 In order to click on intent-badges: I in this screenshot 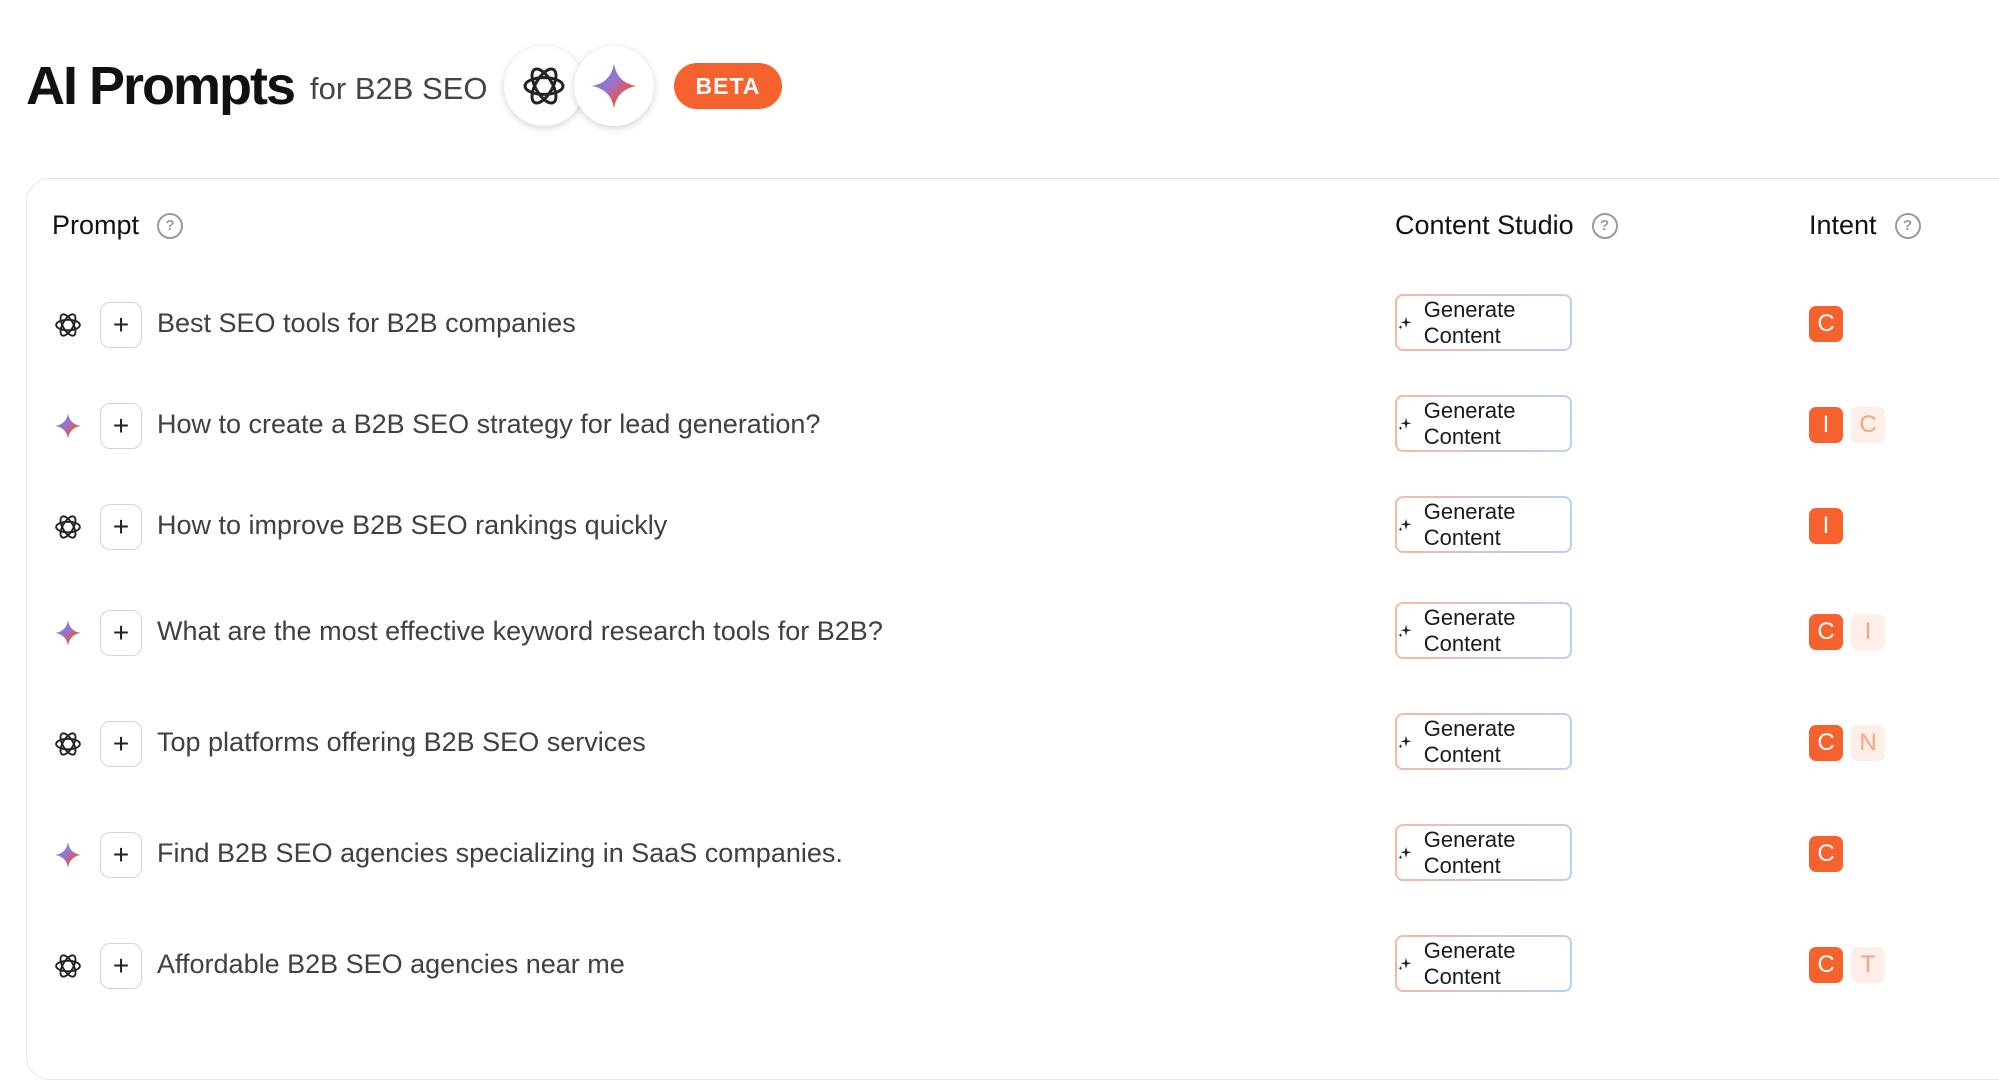, I will do `click(1830, 526)`.